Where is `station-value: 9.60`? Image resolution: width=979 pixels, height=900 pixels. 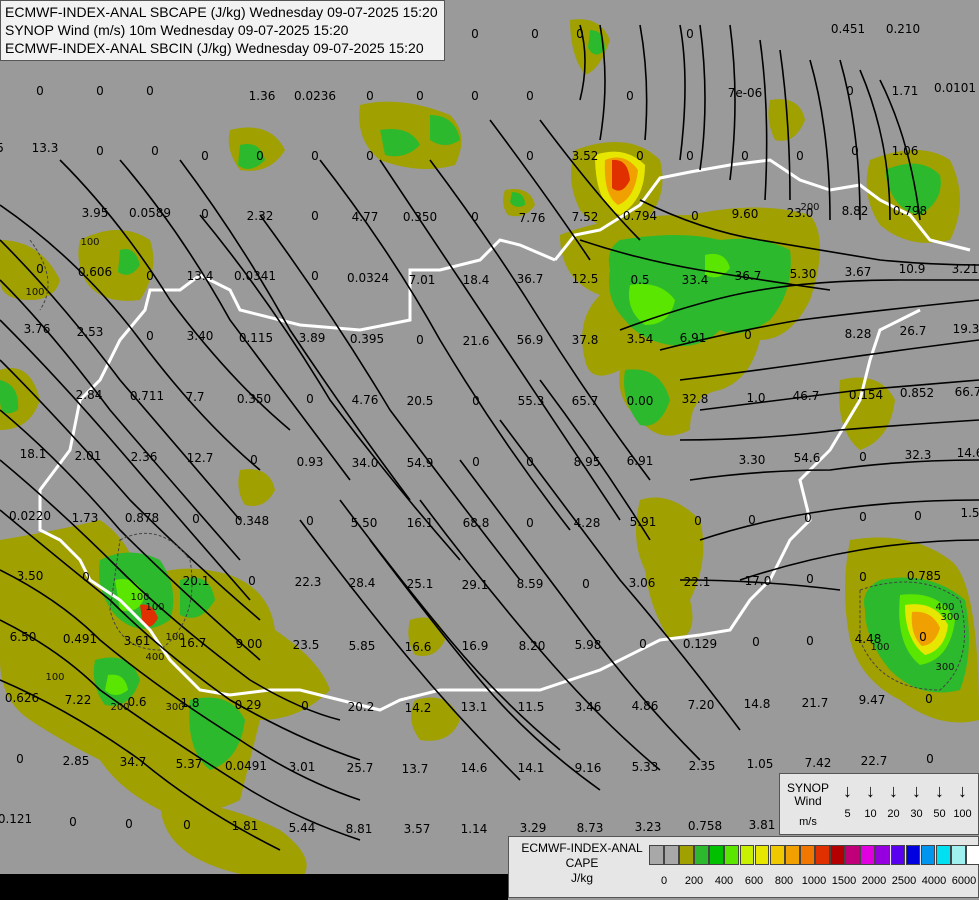
station-value: 9.60 is located at coordinates (745, 214).